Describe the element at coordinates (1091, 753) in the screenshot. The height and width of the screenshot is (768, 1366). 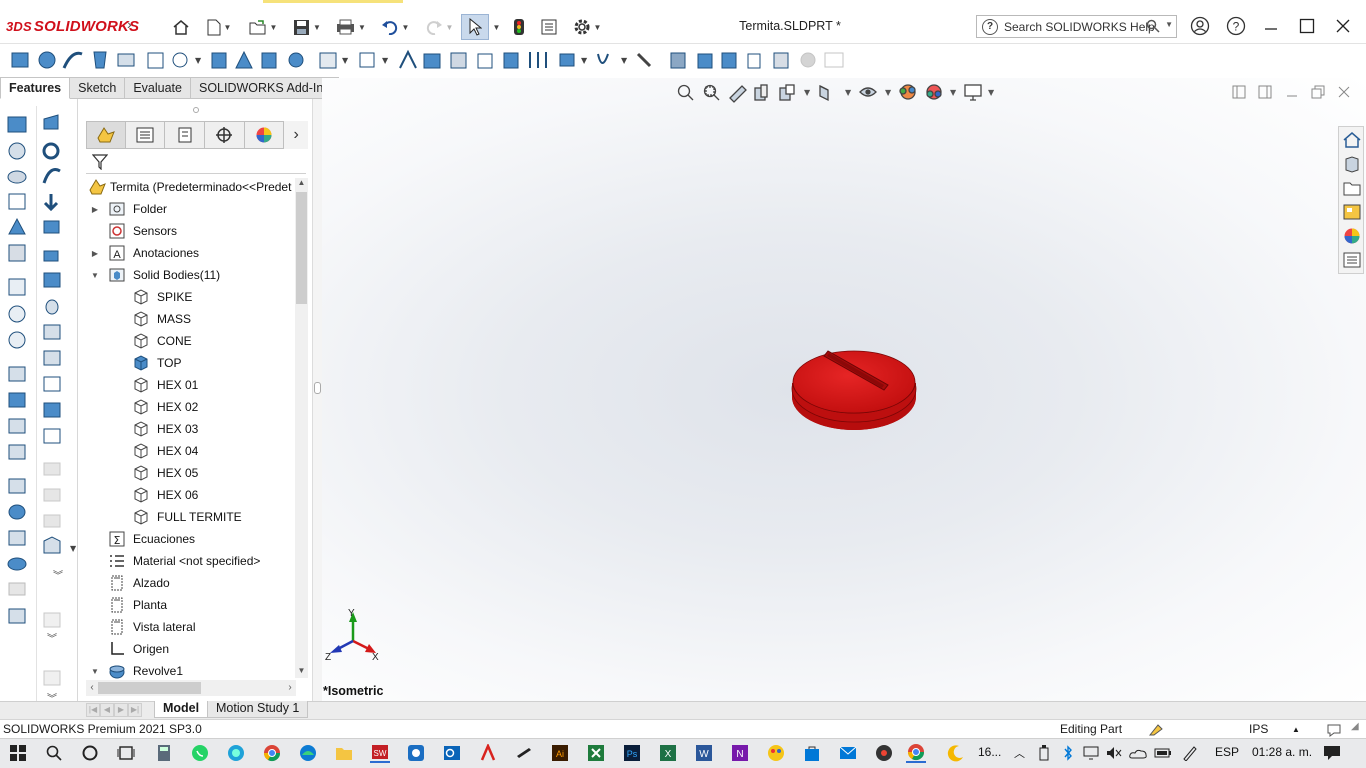
I see `network-icon` at that location.